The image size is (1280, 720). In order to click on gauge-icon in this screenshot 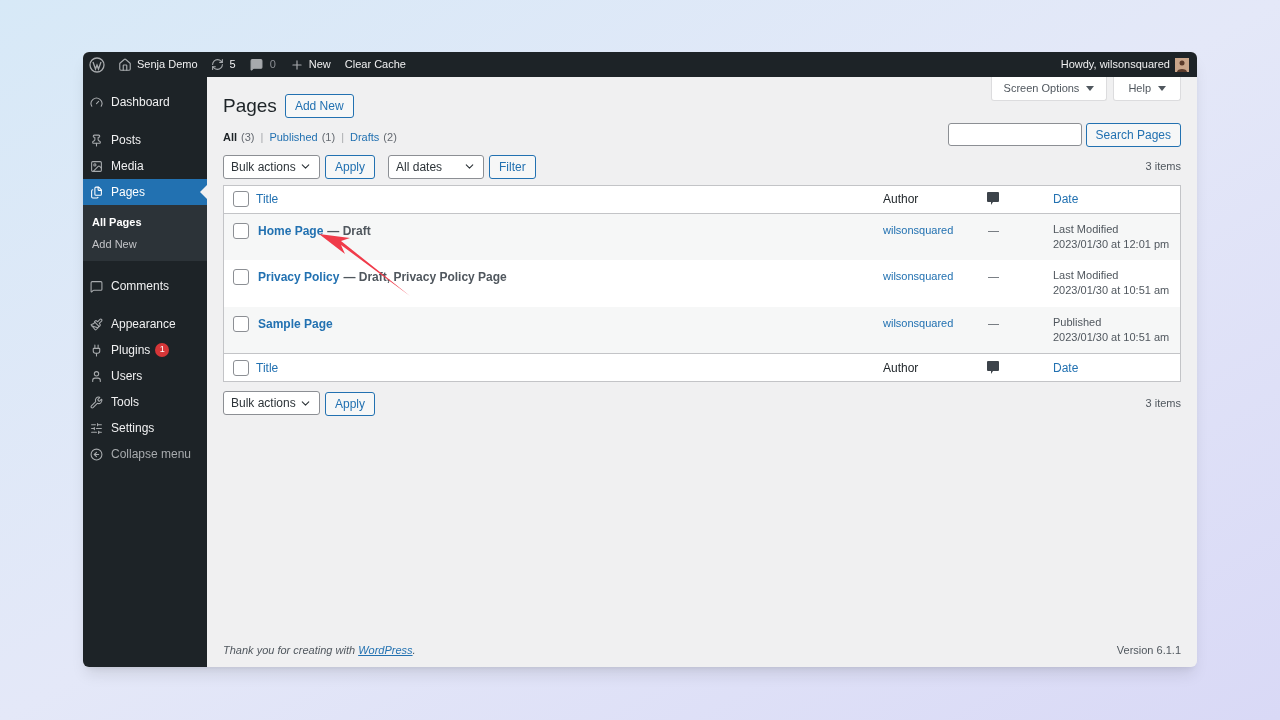, I will do `click(96, 102)`.